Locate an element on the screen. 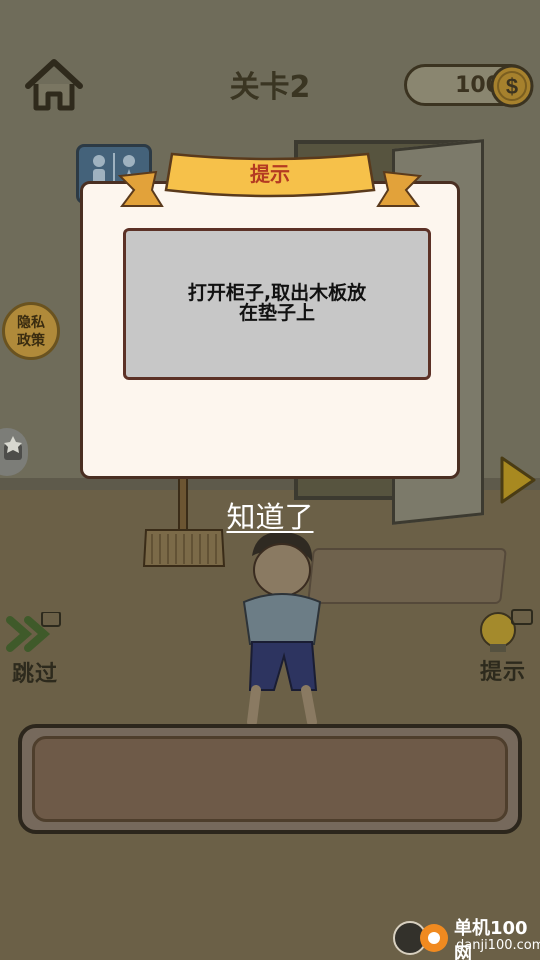  watermark: 单机100网 danji100.com is located at coordinates (465, 937).